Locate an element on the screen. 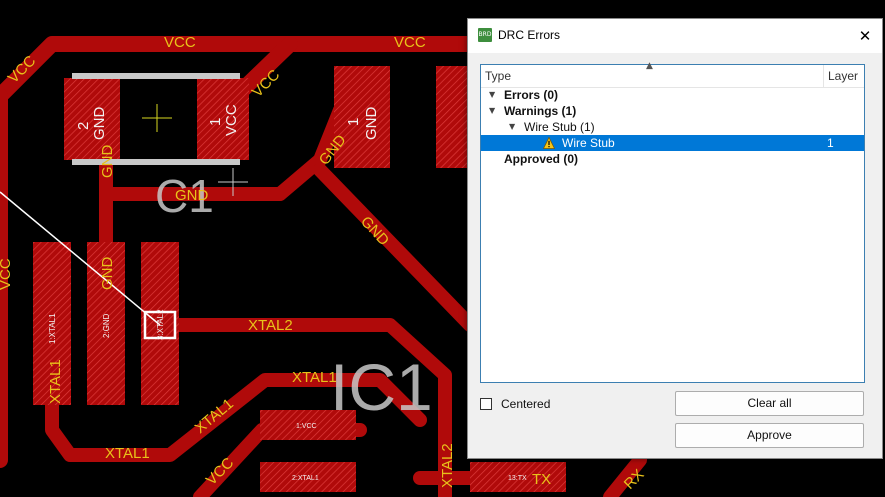 The width and height of the screenshot is (885, 497). tree-row-errors: ▼ Errors (0) is located at coordinates (672, 95).